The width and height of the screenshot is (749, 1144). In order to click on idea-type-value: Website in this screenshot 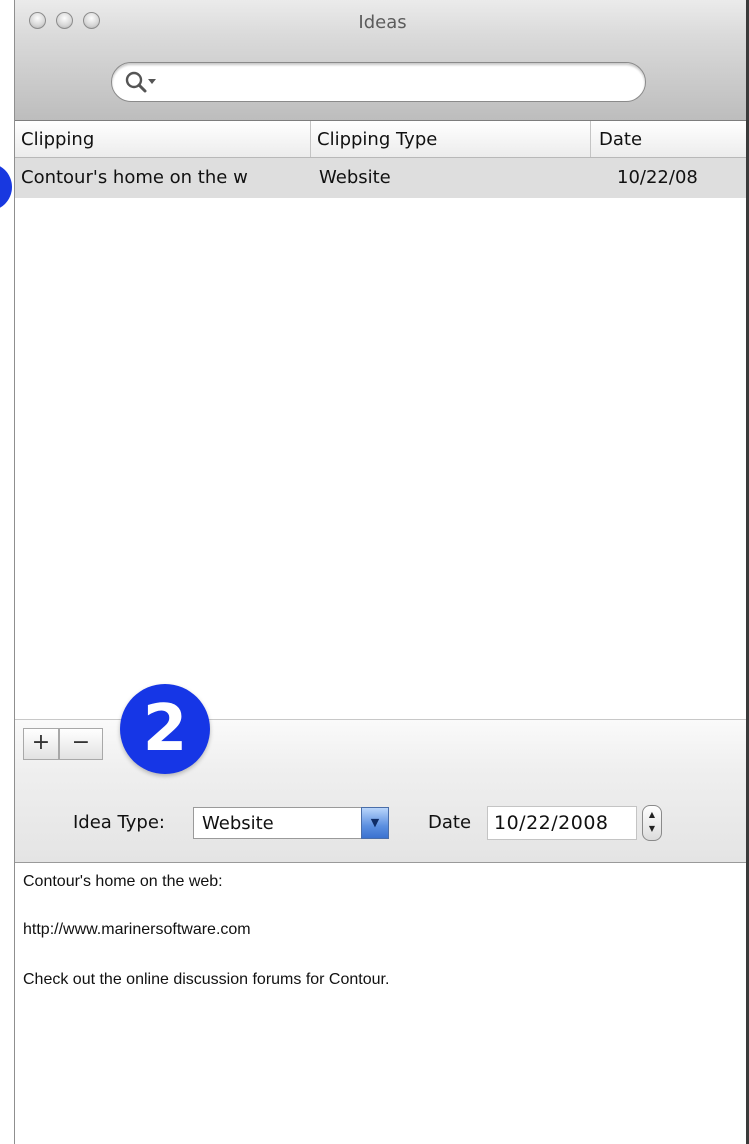, I will do `click(238, 823)`.